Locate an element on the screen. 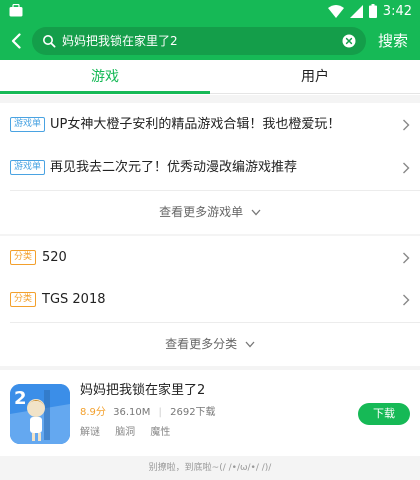 The image size is (420, 480). game-icon-art: 2 is located at coordinates (40, 414).